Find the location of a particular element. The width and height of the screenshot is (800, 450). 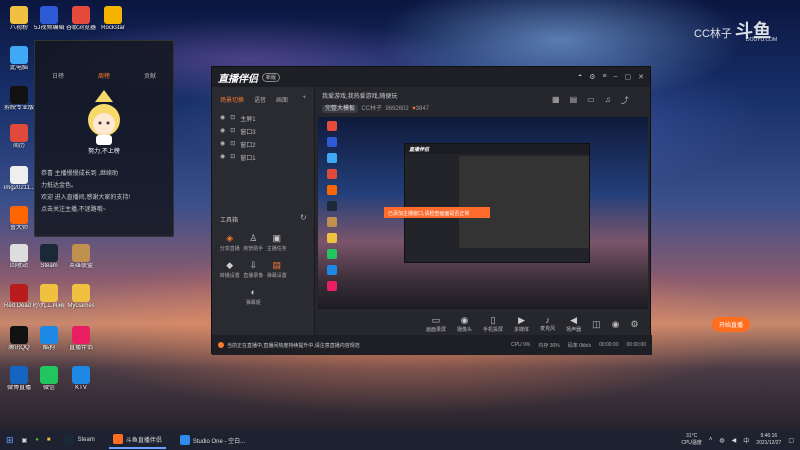

source-tab-0: 场景切换 is located at coordinates (232, 99).